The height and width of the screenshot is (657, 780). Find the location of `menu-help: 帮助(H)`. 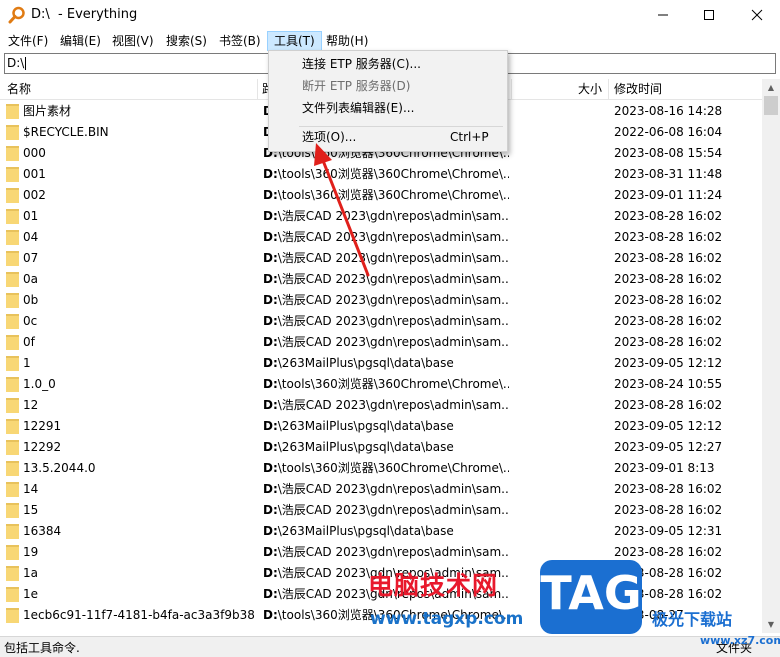

menu-help: 帮助(H) is located at coordinates (347, 41).